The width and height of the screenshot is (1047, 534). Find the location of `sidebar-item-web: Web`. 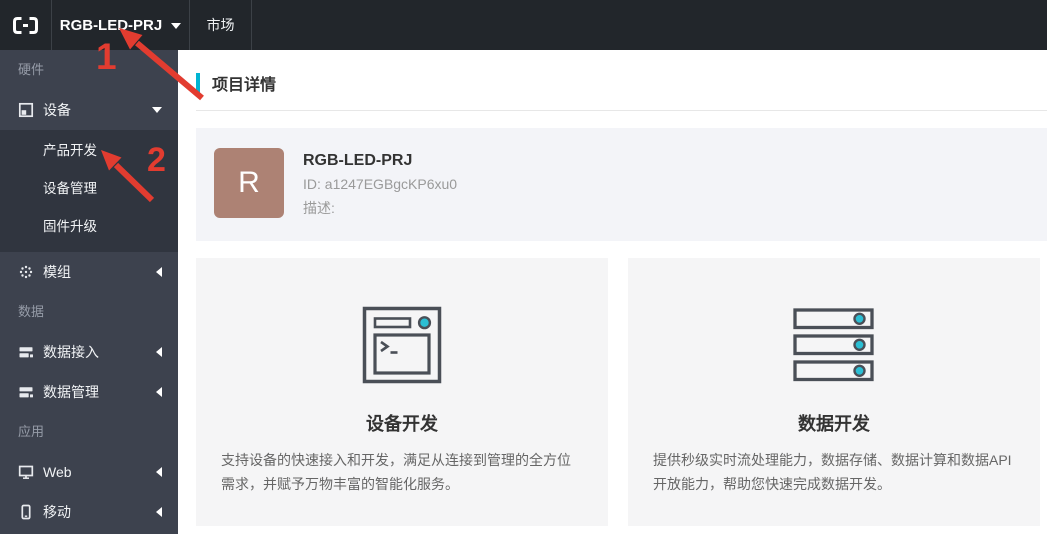

sidebar-item-web: Web is located at coordinates (89, 472).